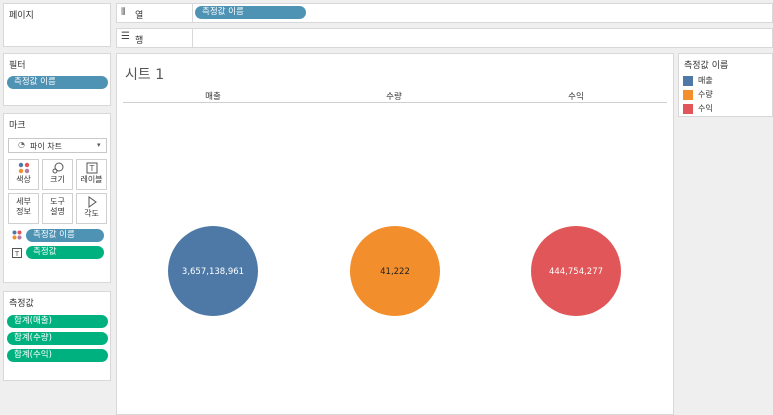 This screenshot has width=773, height=415. What do you see at coordinates (576, 97) in the screenshot?
I see `column-header-profit: 수익` at bounding box center [576, 97].